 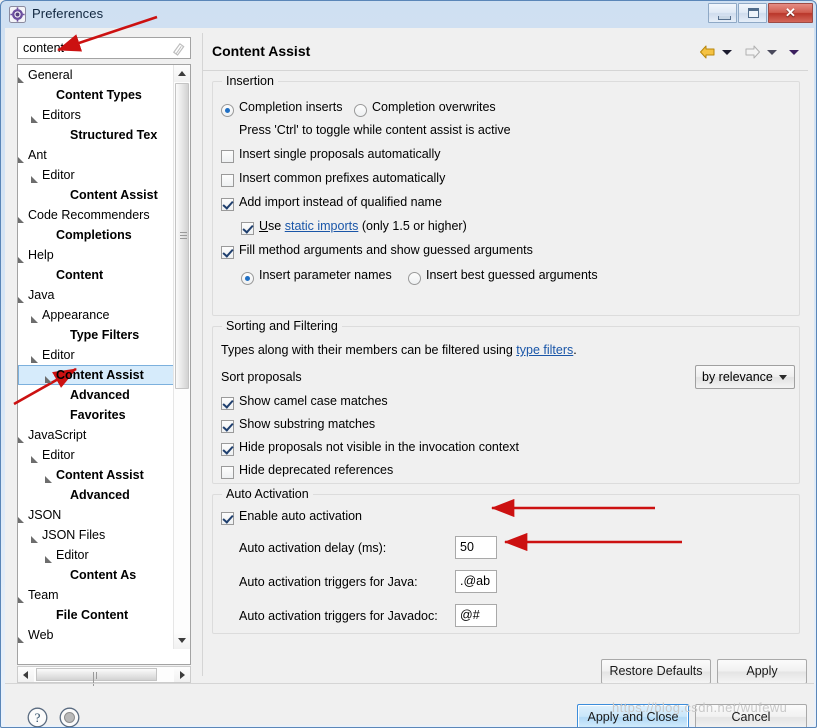 I want to click on search-input, so click(x=90, y=48).